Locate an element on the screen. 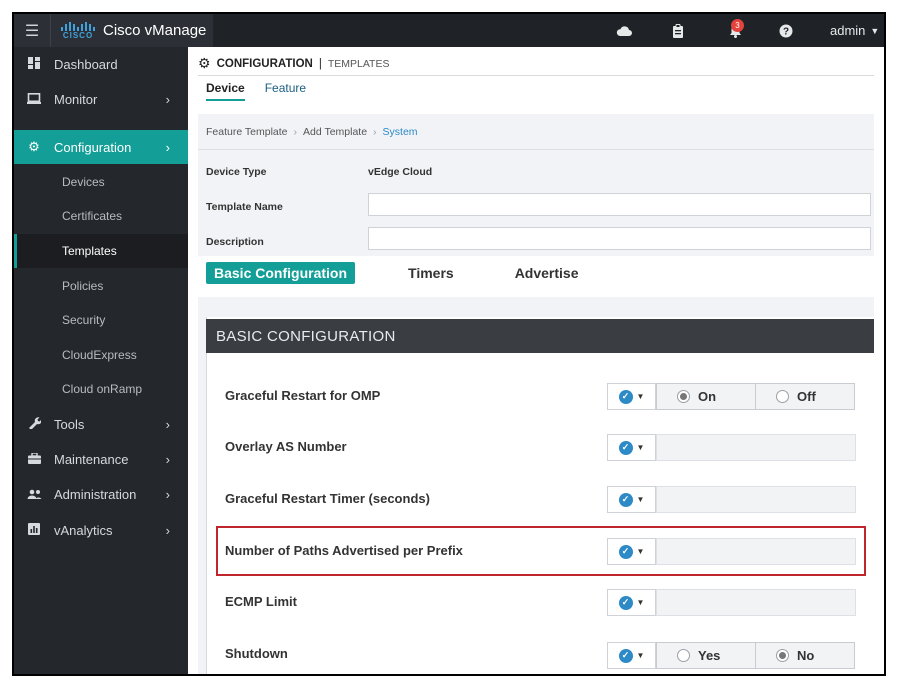 This screenshot has height=688, width=897. sidebar-item-maintenance: Maintenance › is located at coordinates (101, 459).